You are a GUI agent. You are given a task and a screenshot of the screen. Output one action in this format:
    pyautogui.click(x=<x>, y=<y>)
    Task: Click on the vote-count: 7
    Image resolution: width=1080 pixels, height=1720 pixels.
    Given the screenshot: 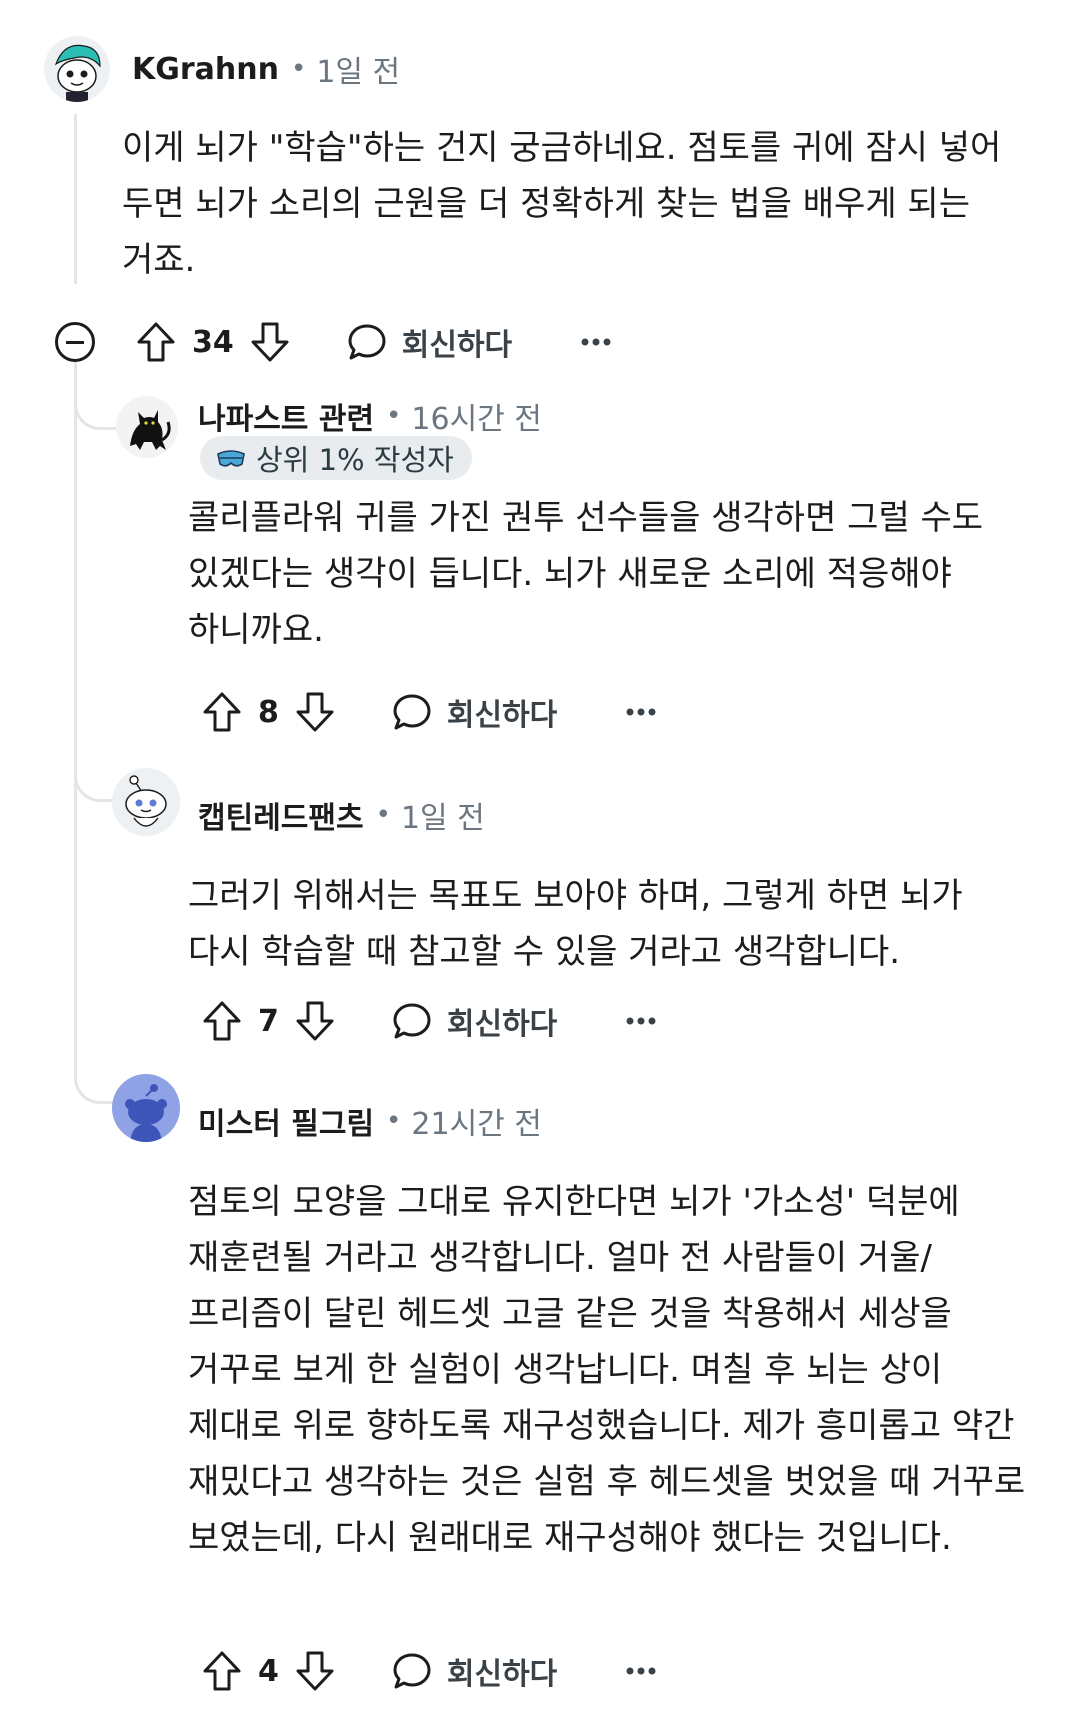 What is the action you would take?
    pyautogui.click(x=268, y=1021)
    